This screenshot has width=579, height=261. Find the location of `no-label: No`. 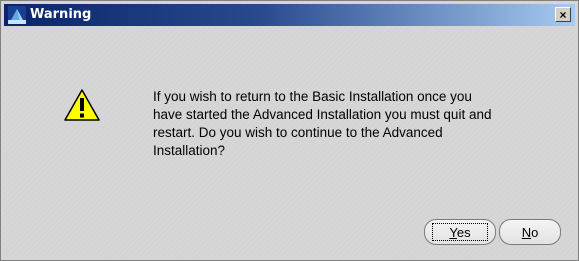

no-label: No is located at coordinates (530, 232).